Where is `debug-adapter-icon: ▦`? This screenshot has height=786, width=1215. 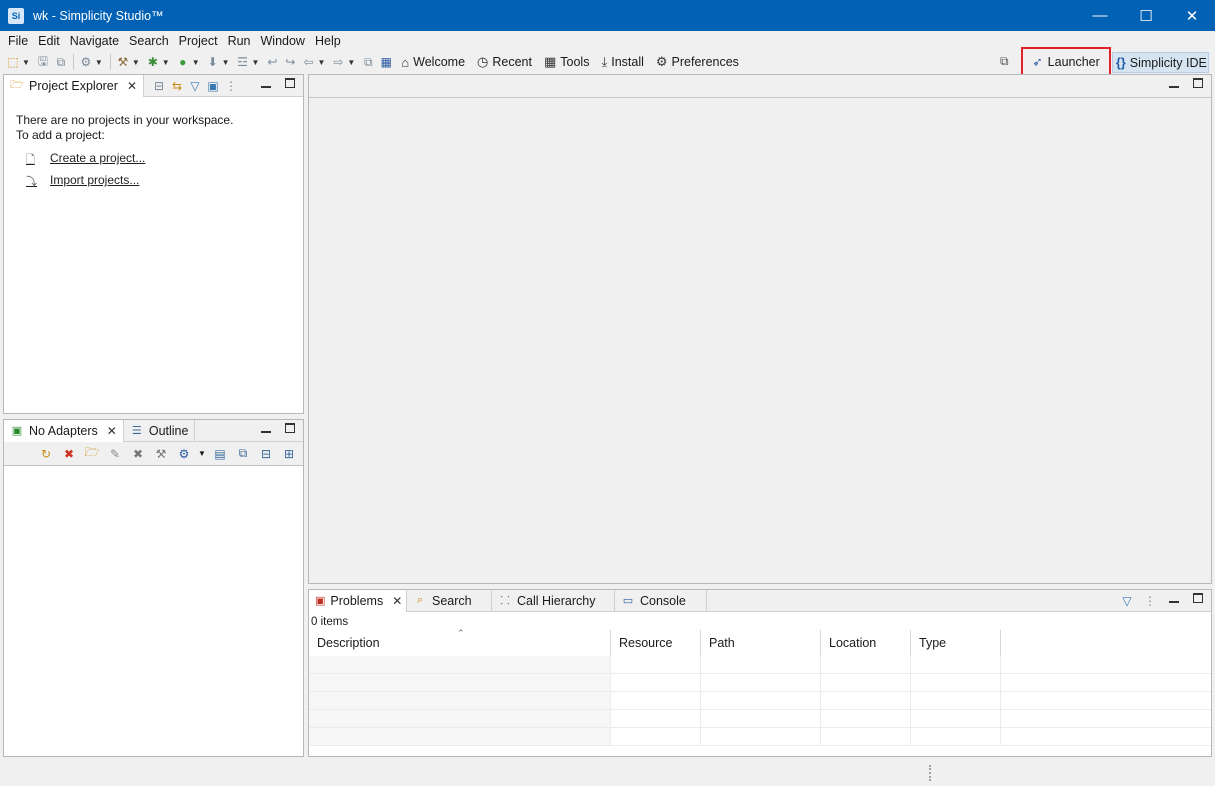
debug-adapter-icon: ▦ is located at coordinates (386, 62).